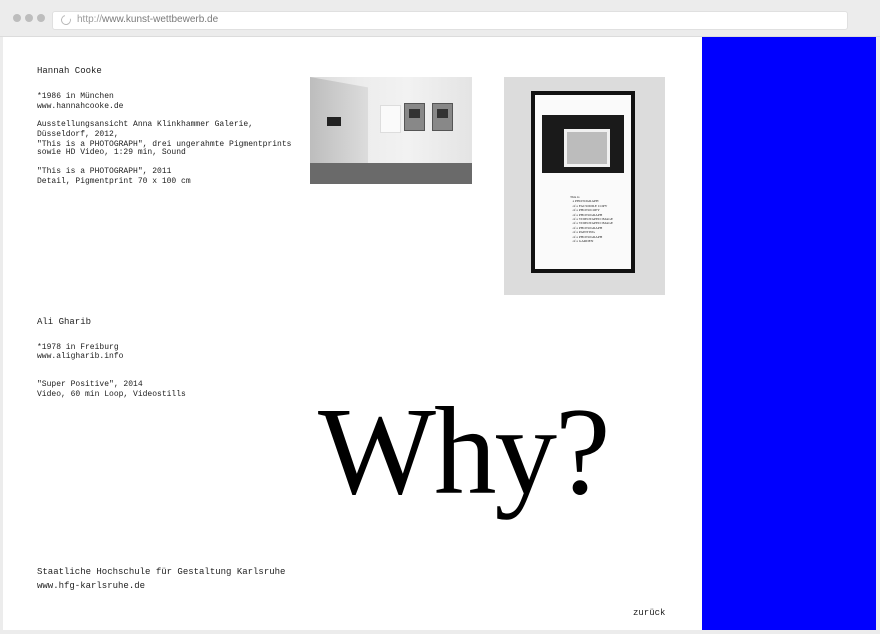  I want to click on artist2-desc-line2: Video, 60 min Loop, Videostills, so click(111, 394).